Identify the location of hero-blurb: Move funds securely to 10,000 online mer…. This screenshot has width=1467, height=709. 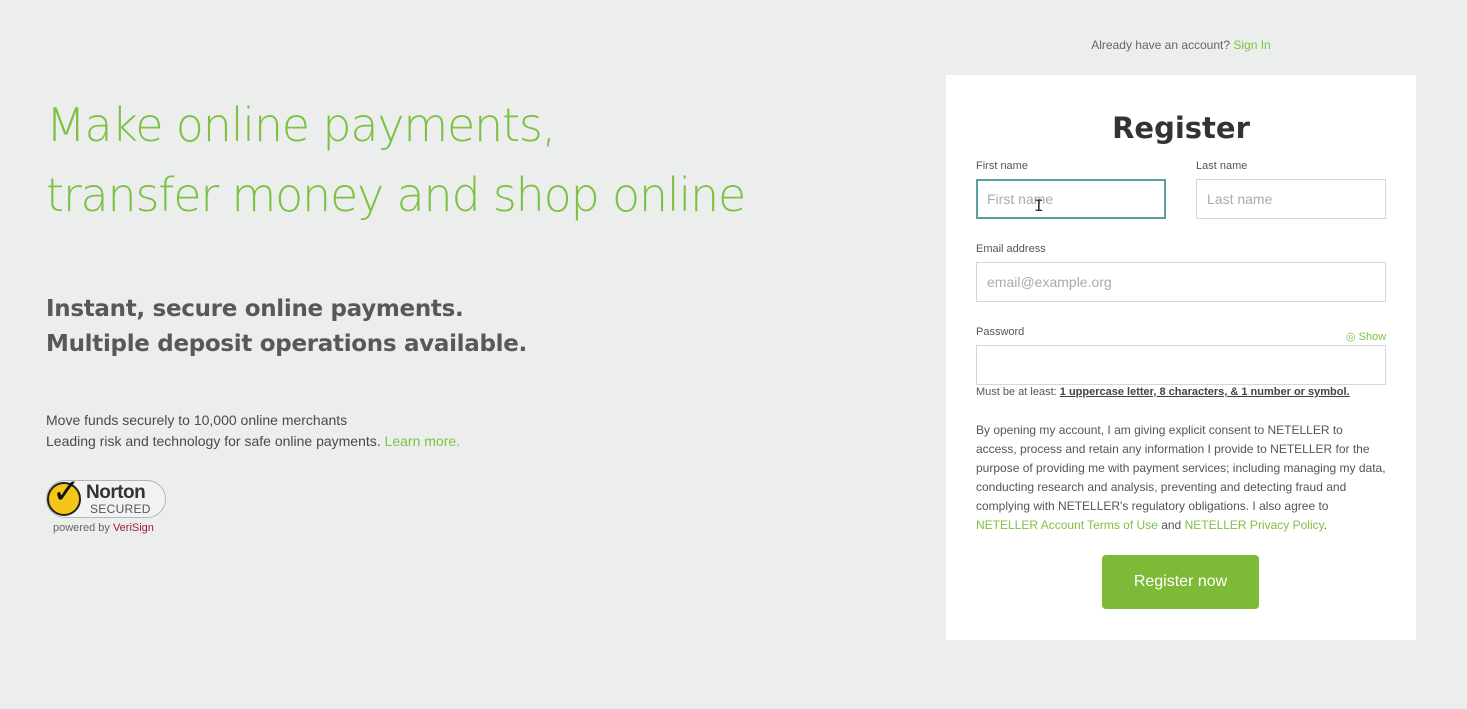
(253, 431).